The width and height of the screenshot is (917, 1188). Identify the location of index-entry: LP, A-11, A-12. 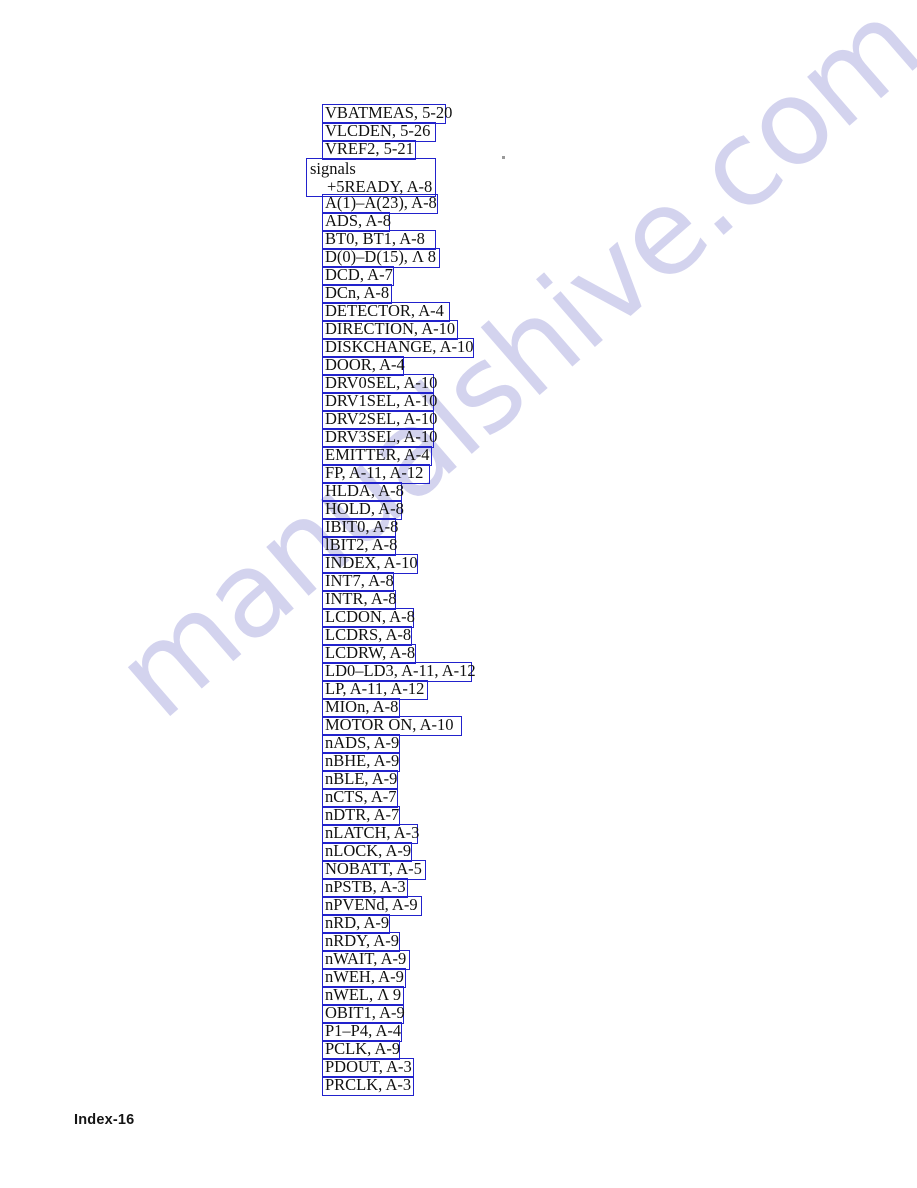
(375, 690).